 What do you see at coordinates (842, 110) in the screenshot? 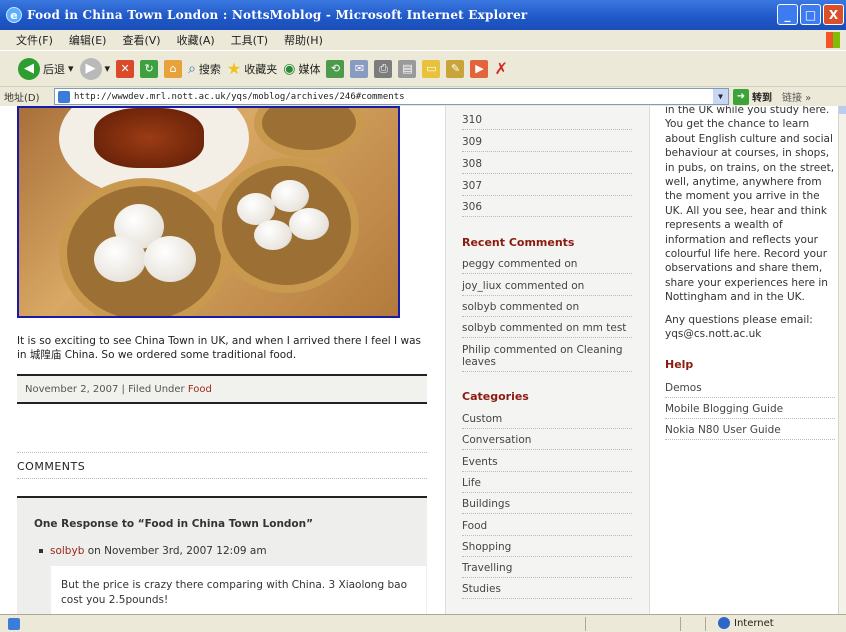
I see `scroll-up-button` at bounding box center [842, 110].